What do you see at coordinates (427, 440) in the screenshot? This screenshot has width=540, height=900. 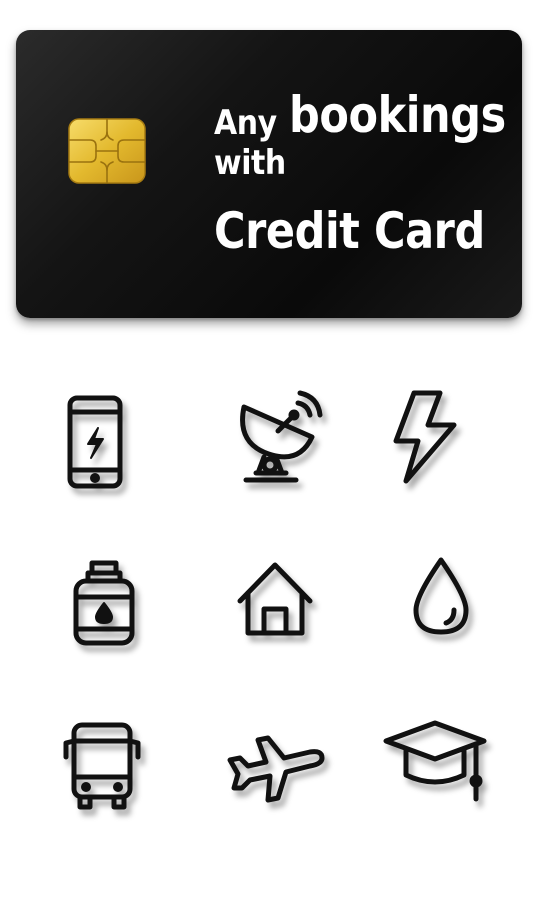 I see `lightning-bolt-icon` at bounding box center [427, 440].